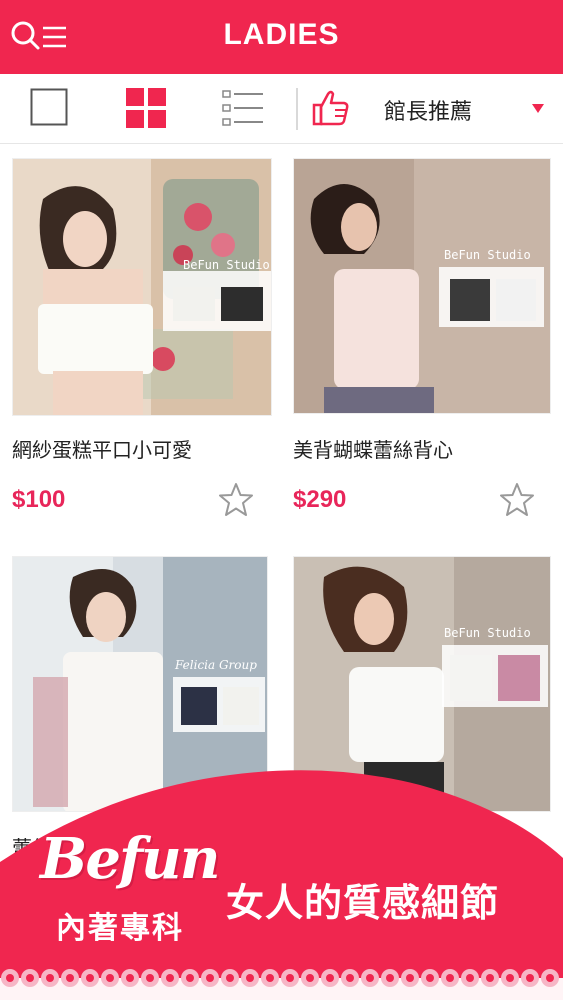 This screenshot has height=1000, width=563. Describe the element at coordinates (363, 903) in the screenshot. I see `banner-slogan: 女人的質感細節` at that location.